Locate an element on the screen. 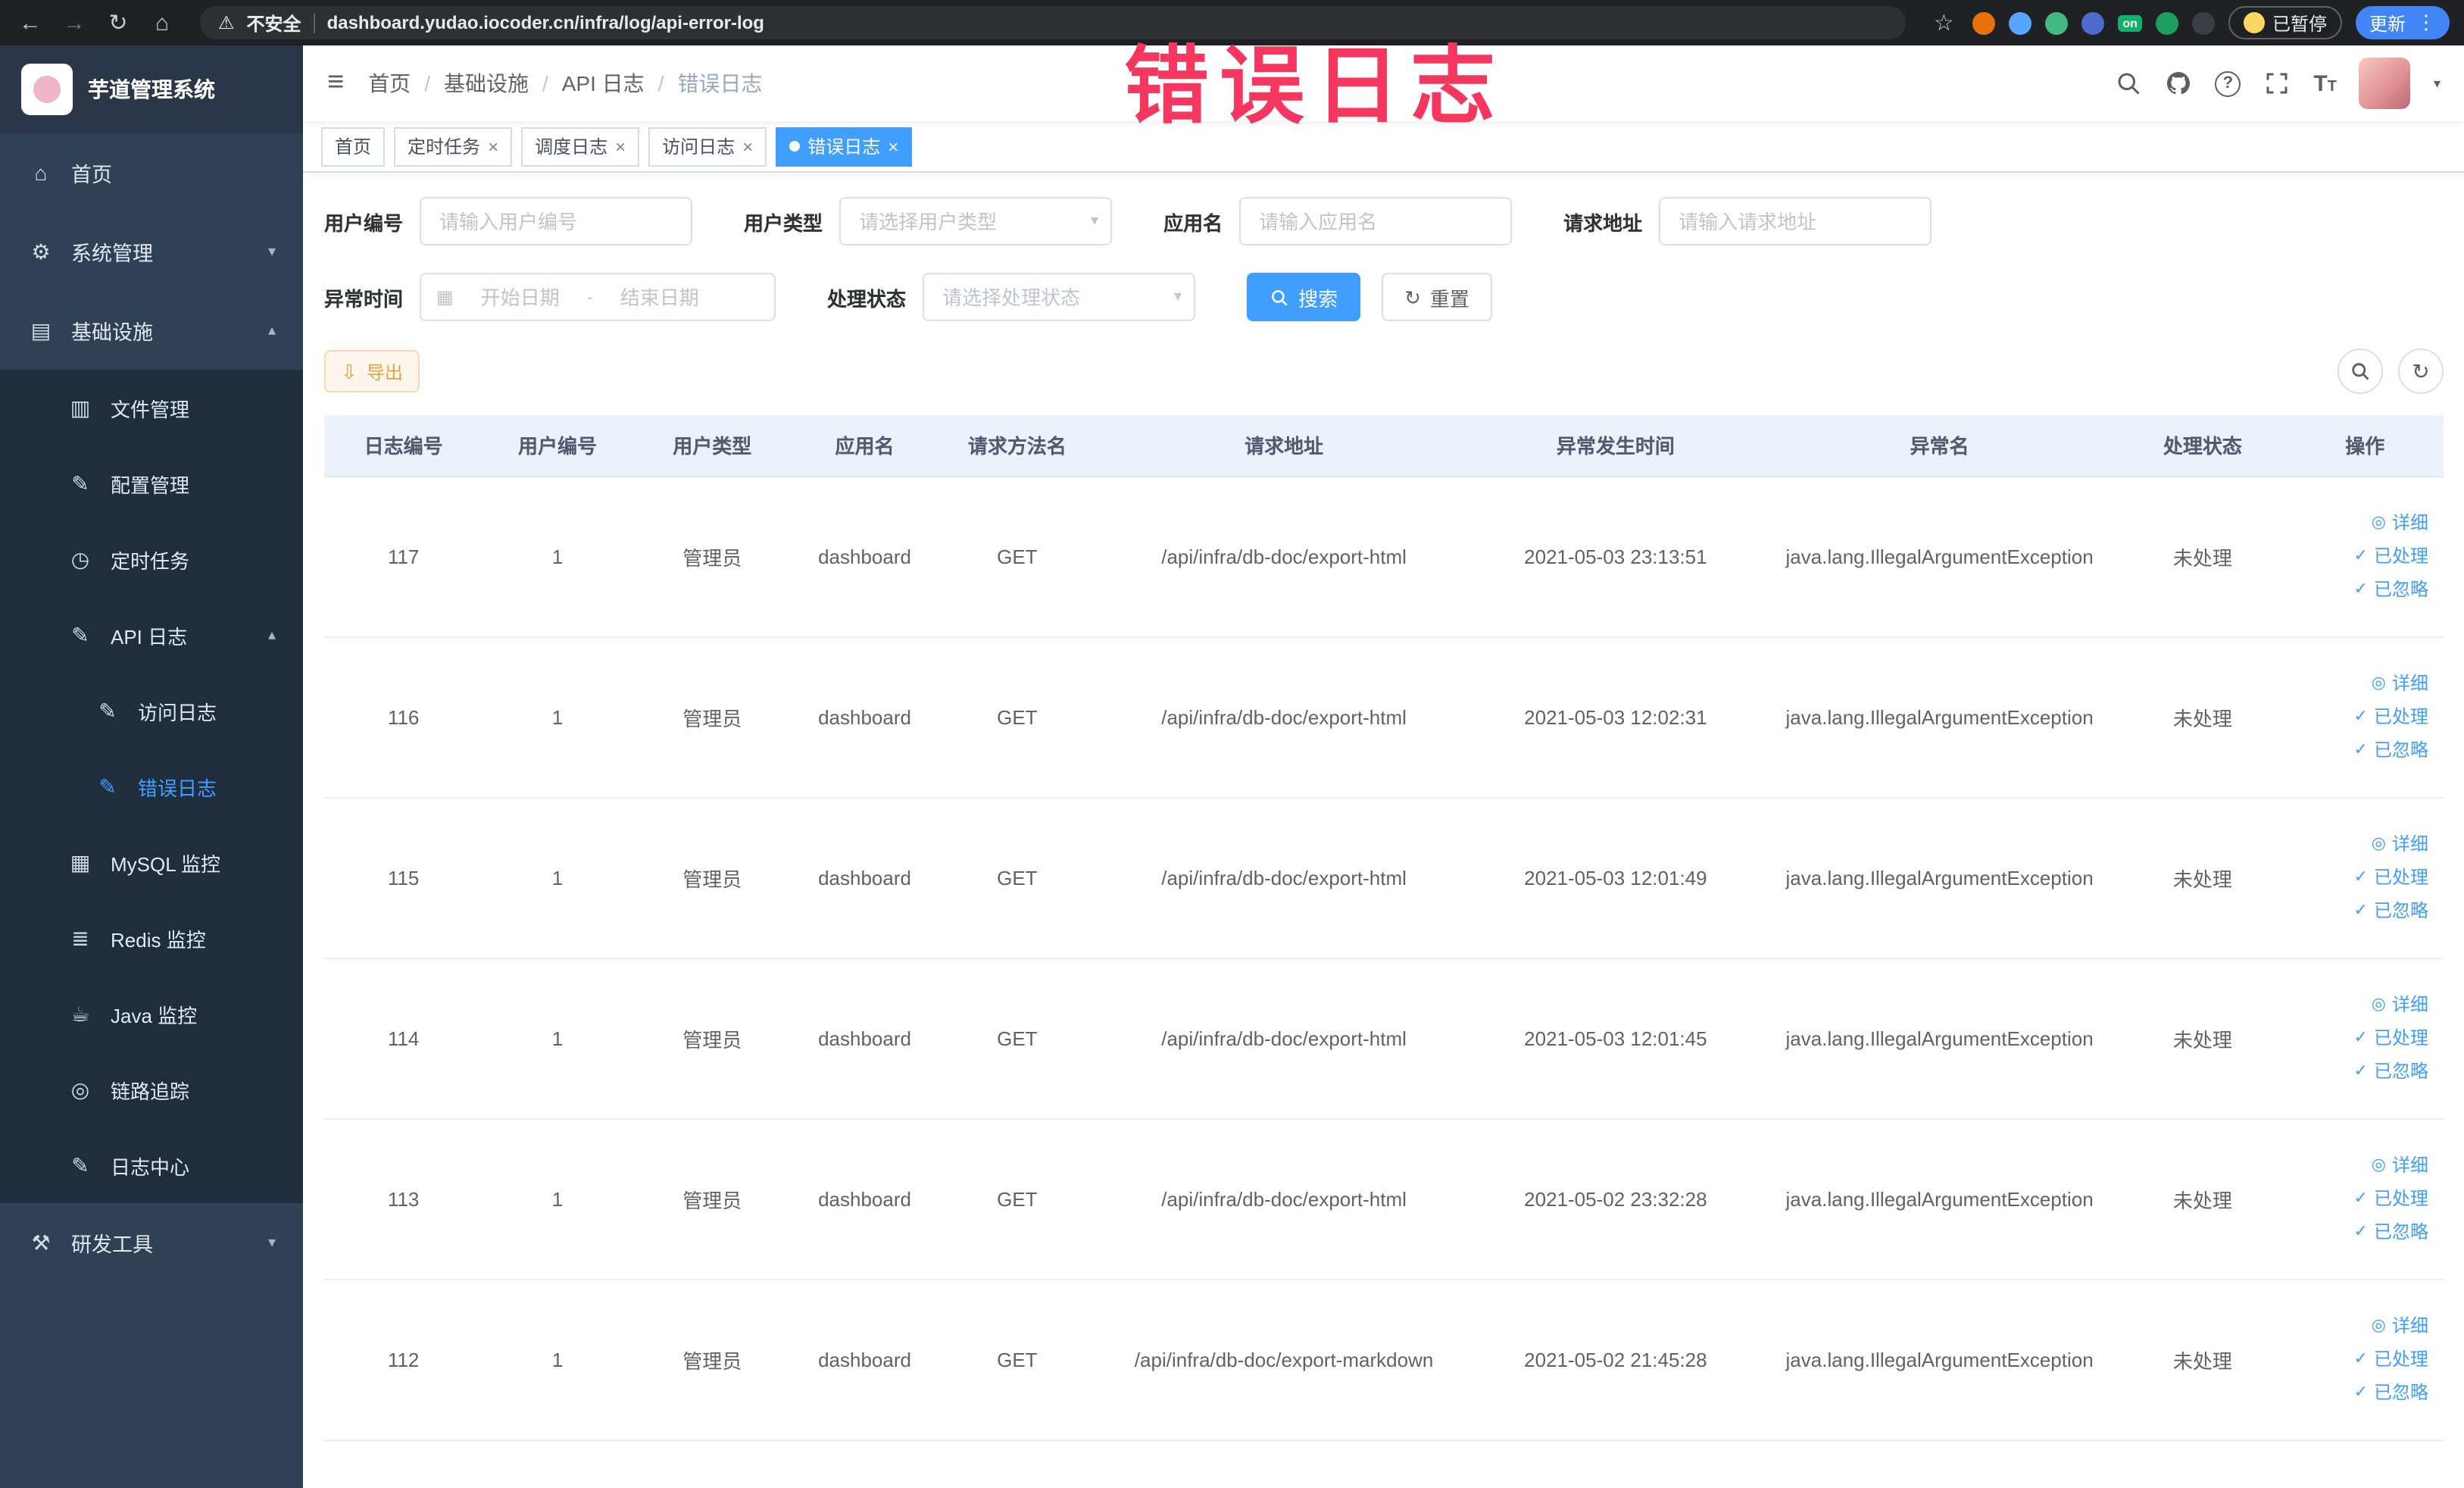 The image size is (2464, 1488). check-icon: ✓ is located at coordinates (2360, 589).